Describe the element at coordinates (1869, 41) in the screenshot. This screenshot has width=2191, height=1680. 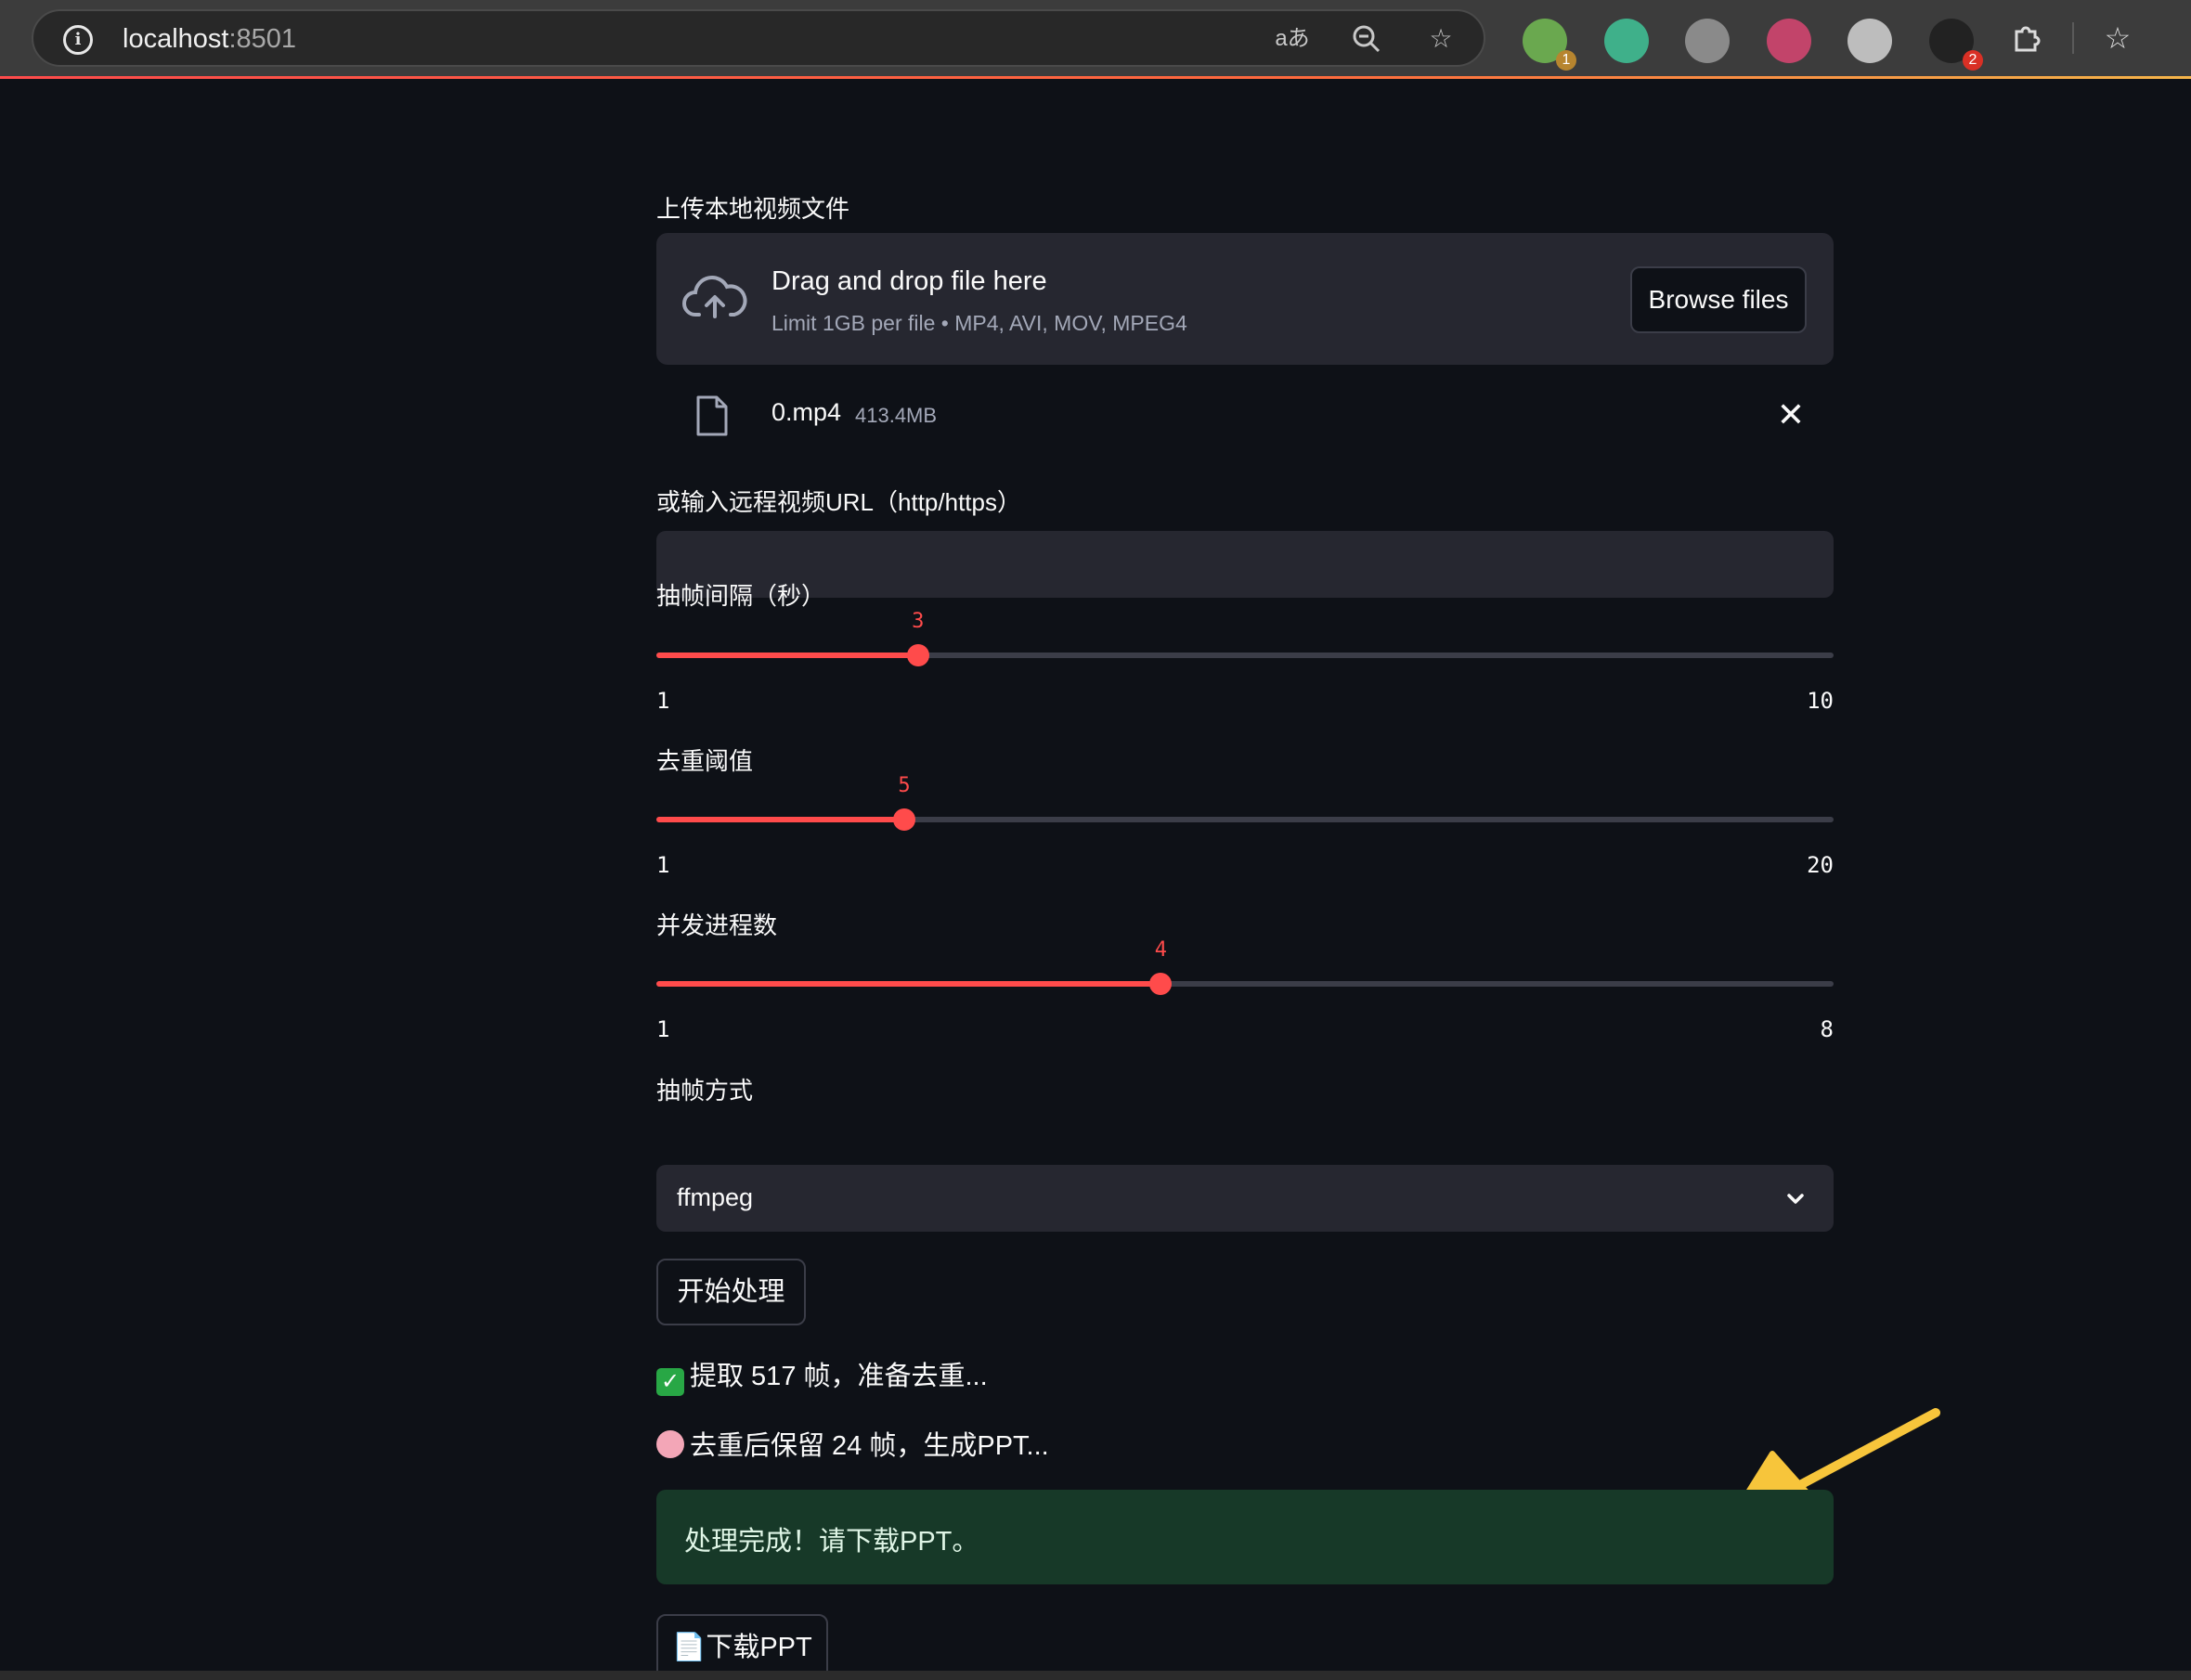
I see `extension-5-icon` at that location.